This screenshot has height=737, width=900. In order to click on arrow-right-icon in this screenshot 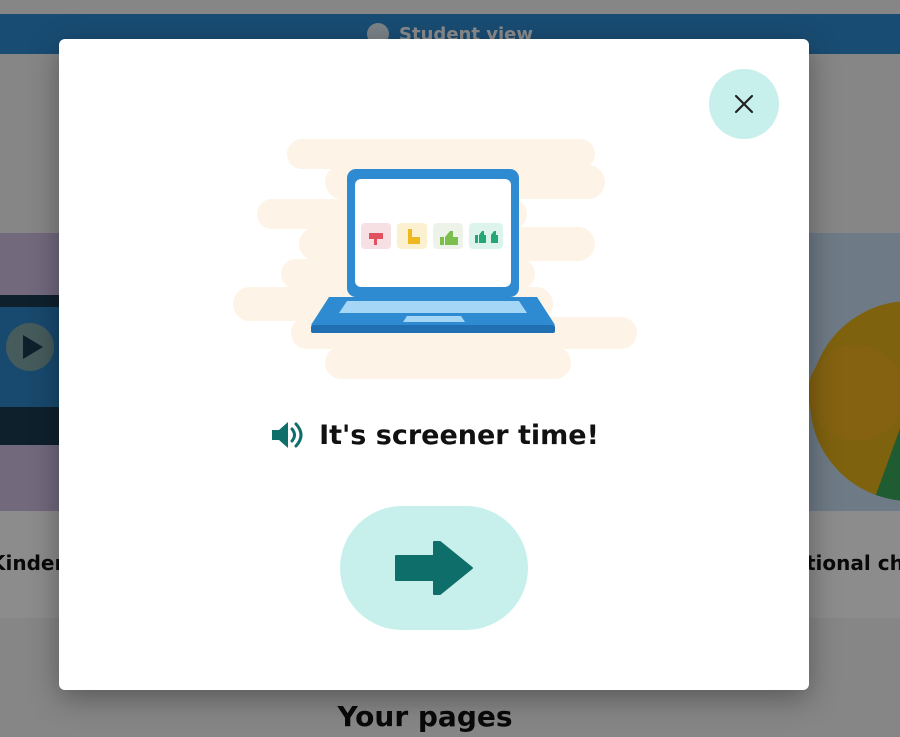, I will do `click(434, 568)`.